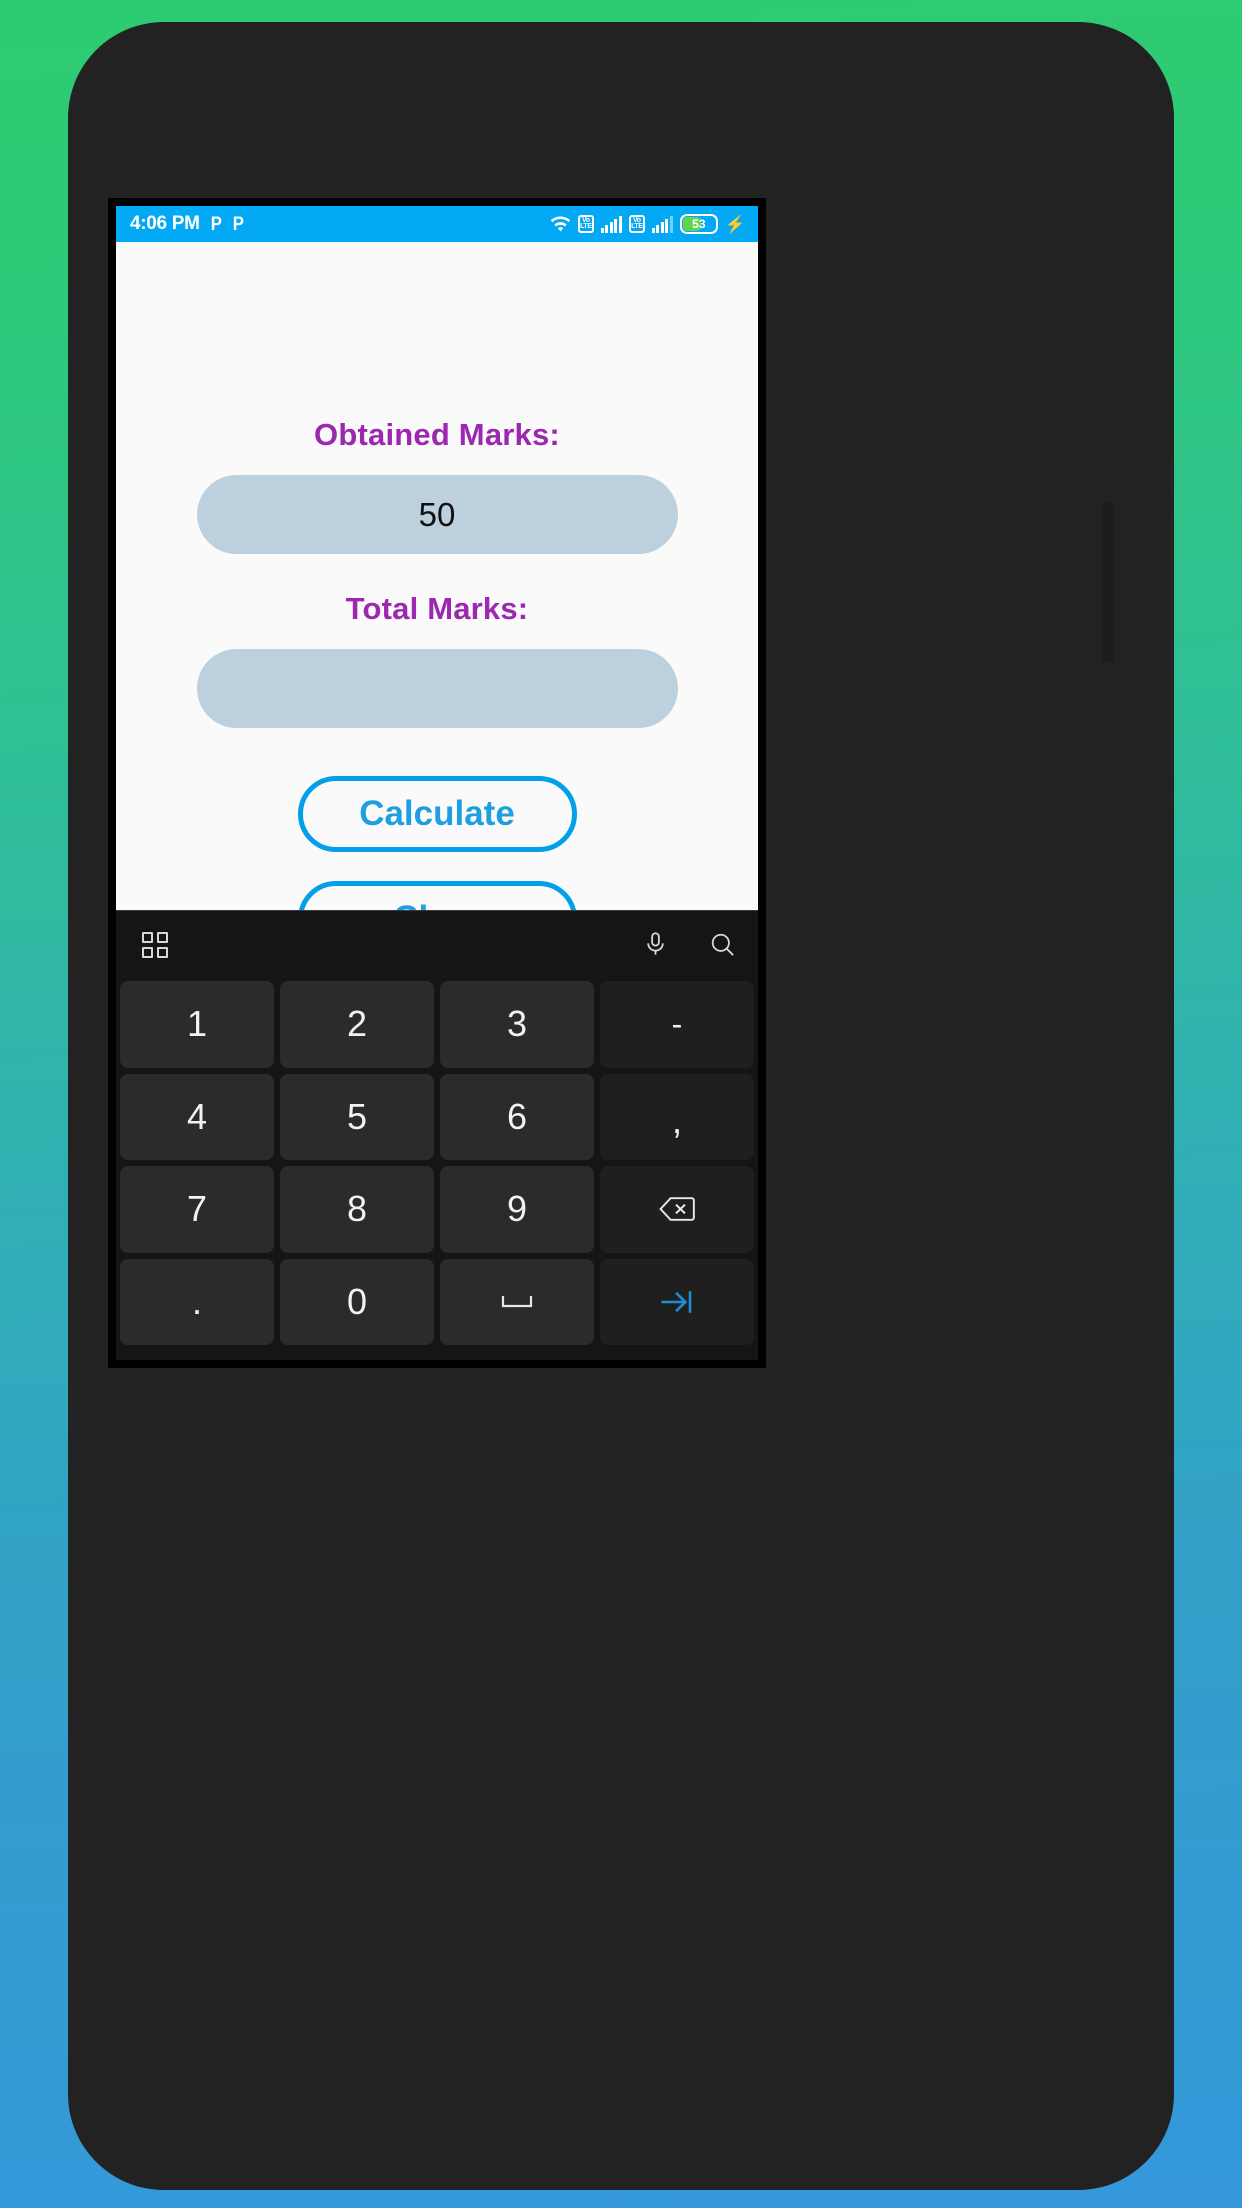  Describe the element at coordinates (357, 1024) in the screenshot. I see `key-2: 2` at that location.